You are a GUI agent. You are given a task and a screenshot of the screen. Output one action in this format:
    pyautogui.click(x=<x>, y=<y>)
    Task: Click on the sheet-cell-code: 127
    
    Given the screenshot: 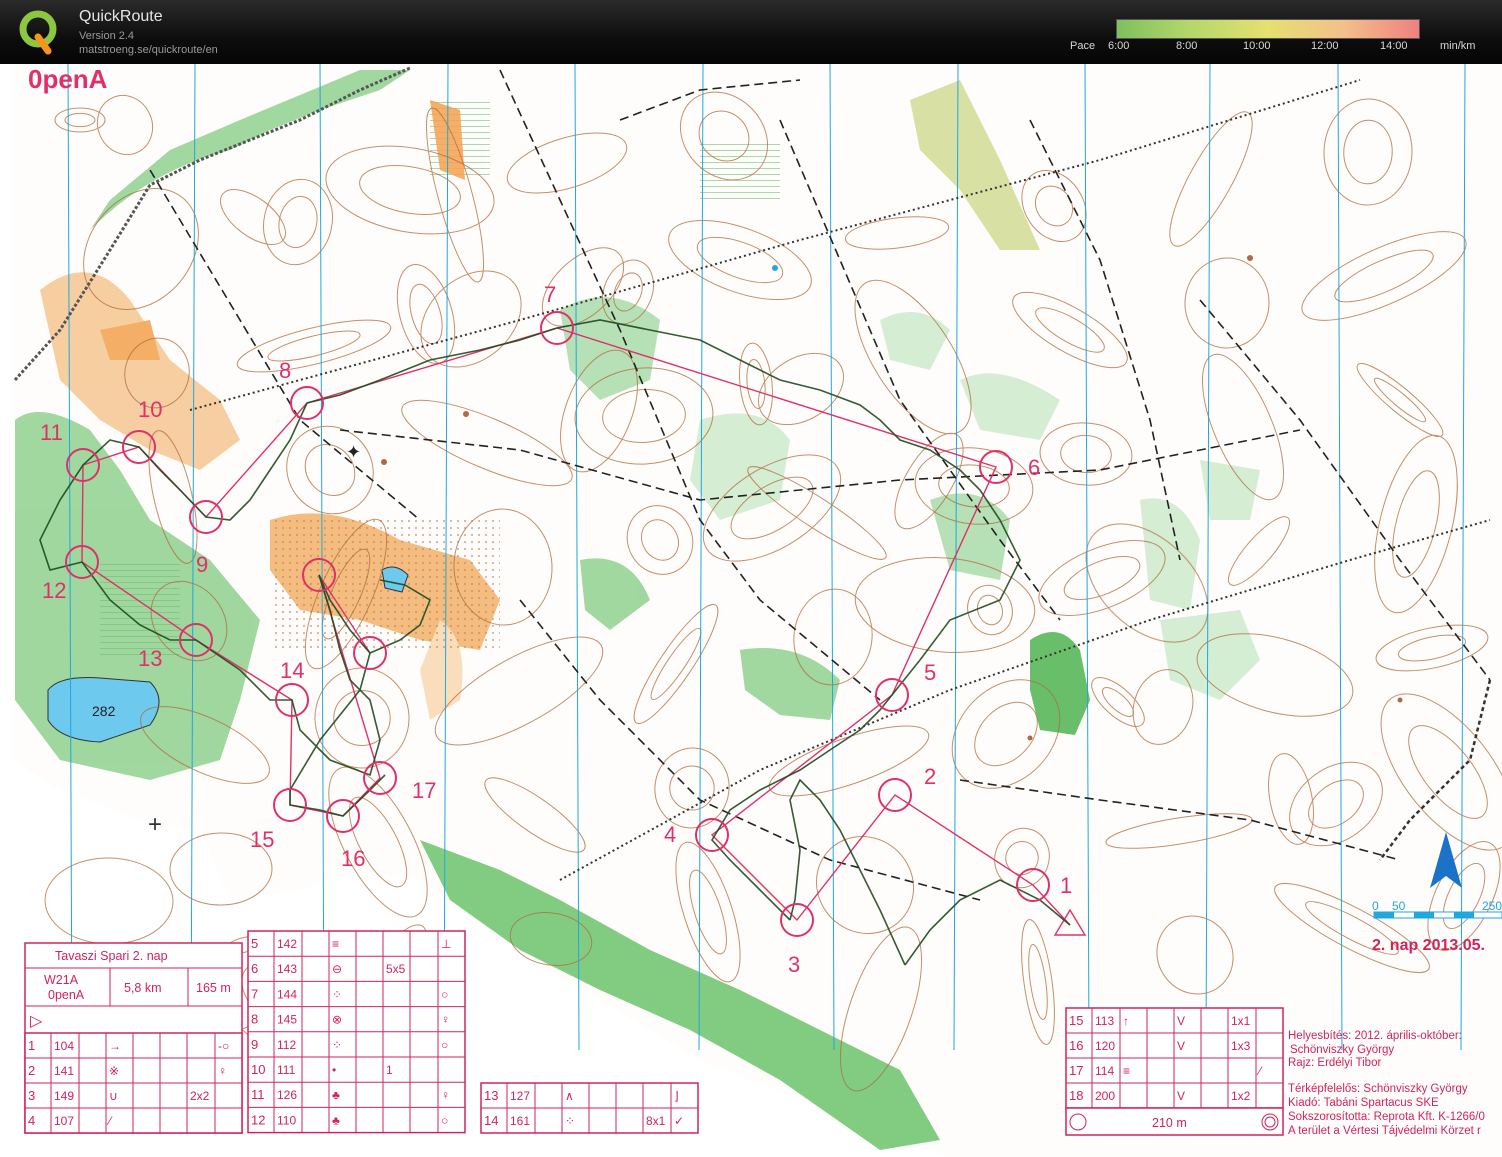 What is the action you would take?
    pyautogui.click(x=520, y=1096)
    